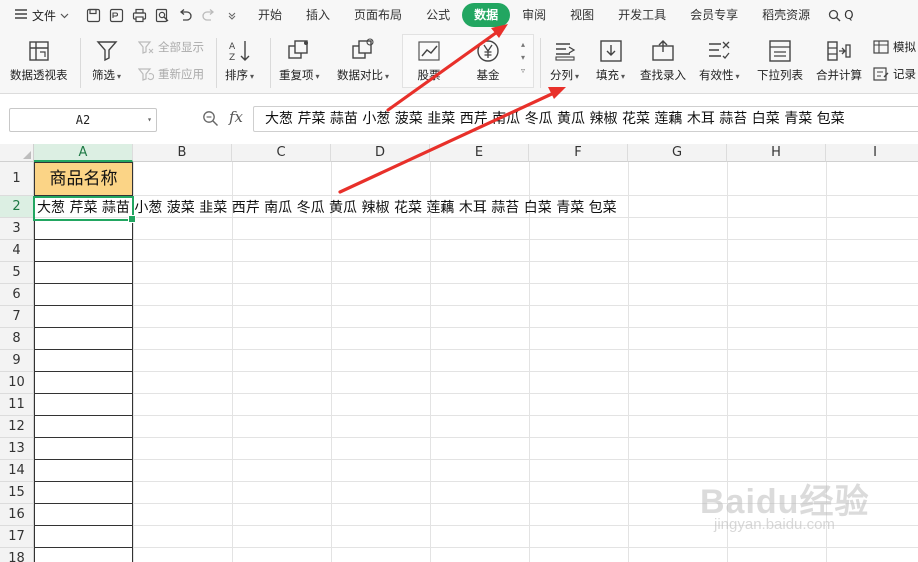 The image size is (918, 562). What do you see at coordinates (540, 63) in the screenshot?
I see `ribbon-separator` at bounding box center [540, 63].